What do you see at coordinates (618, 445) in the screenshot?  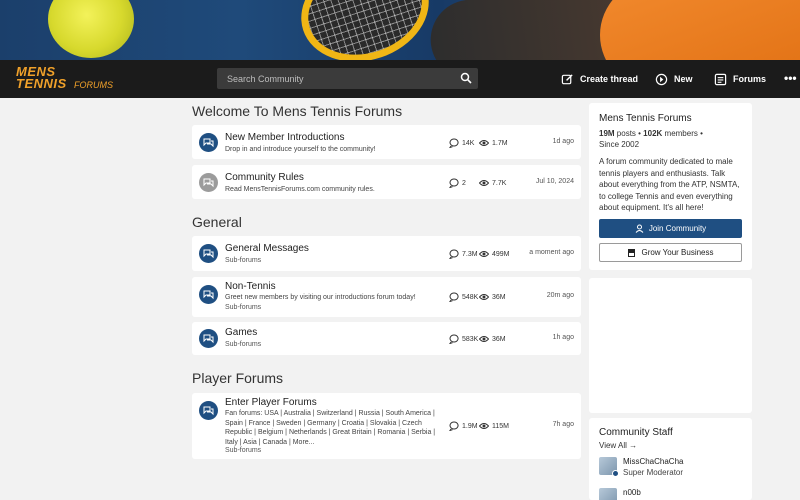 I see `view-all-link: View All →` at bounding box center [618, 445].